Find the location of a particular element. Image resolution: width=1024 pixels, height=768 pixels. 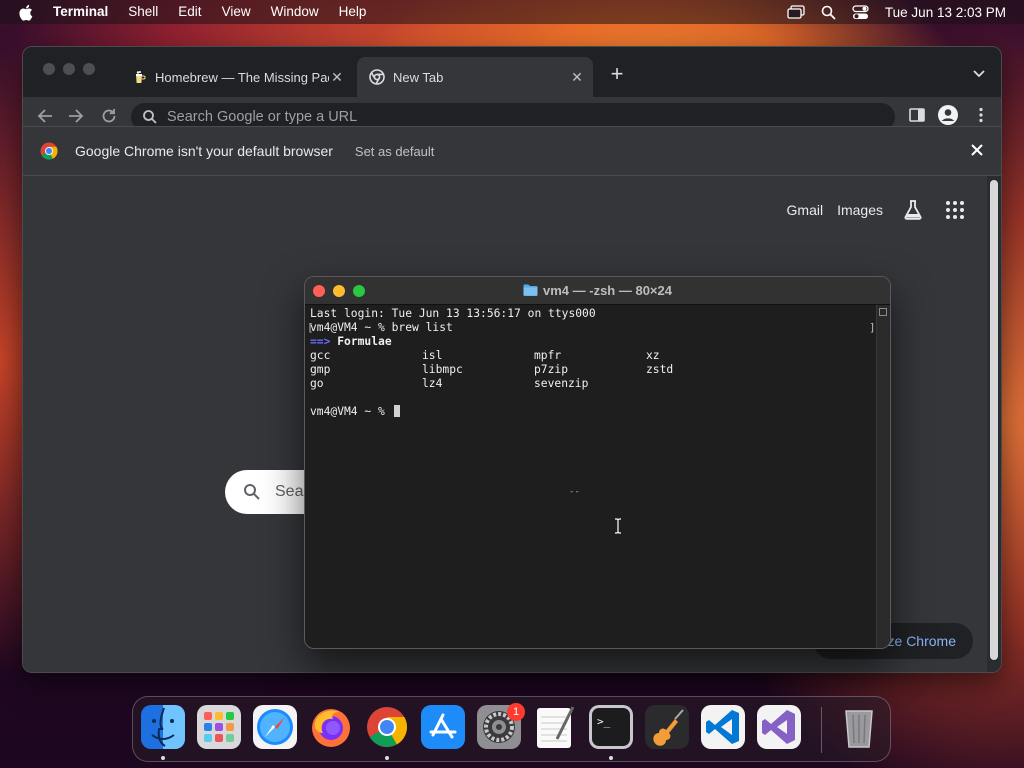

dock: 1 >_ is located at coordinates (511, 729).